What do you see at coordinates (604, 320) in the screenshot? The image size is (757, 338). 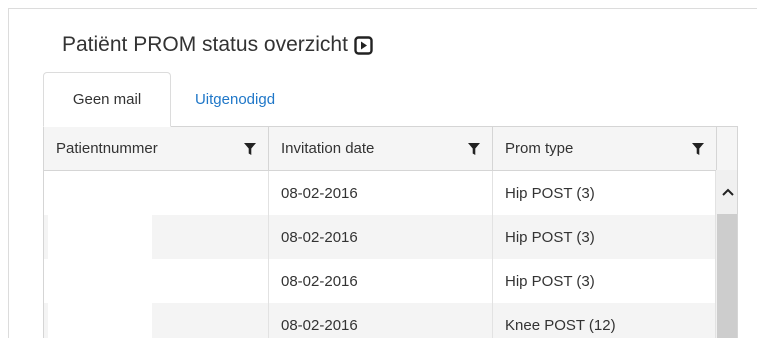 I see `cell-prom-type: Knee POST (12)` at bounding box center [604, 320].